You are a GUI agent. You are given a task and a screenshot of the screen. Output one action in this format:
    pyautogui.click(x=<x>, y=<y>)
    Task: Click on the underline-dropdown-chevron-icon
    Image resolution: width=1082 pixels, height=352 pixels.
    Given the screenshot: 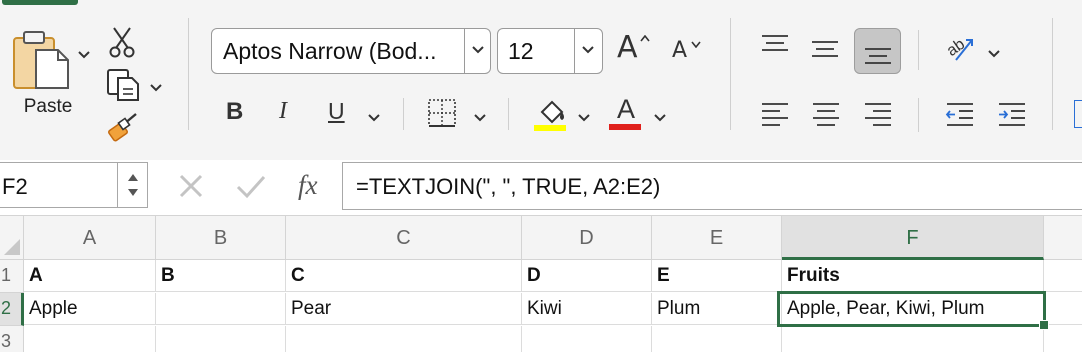 What is the action you would take?
    pyautogui.click(x=374, y=117)
    